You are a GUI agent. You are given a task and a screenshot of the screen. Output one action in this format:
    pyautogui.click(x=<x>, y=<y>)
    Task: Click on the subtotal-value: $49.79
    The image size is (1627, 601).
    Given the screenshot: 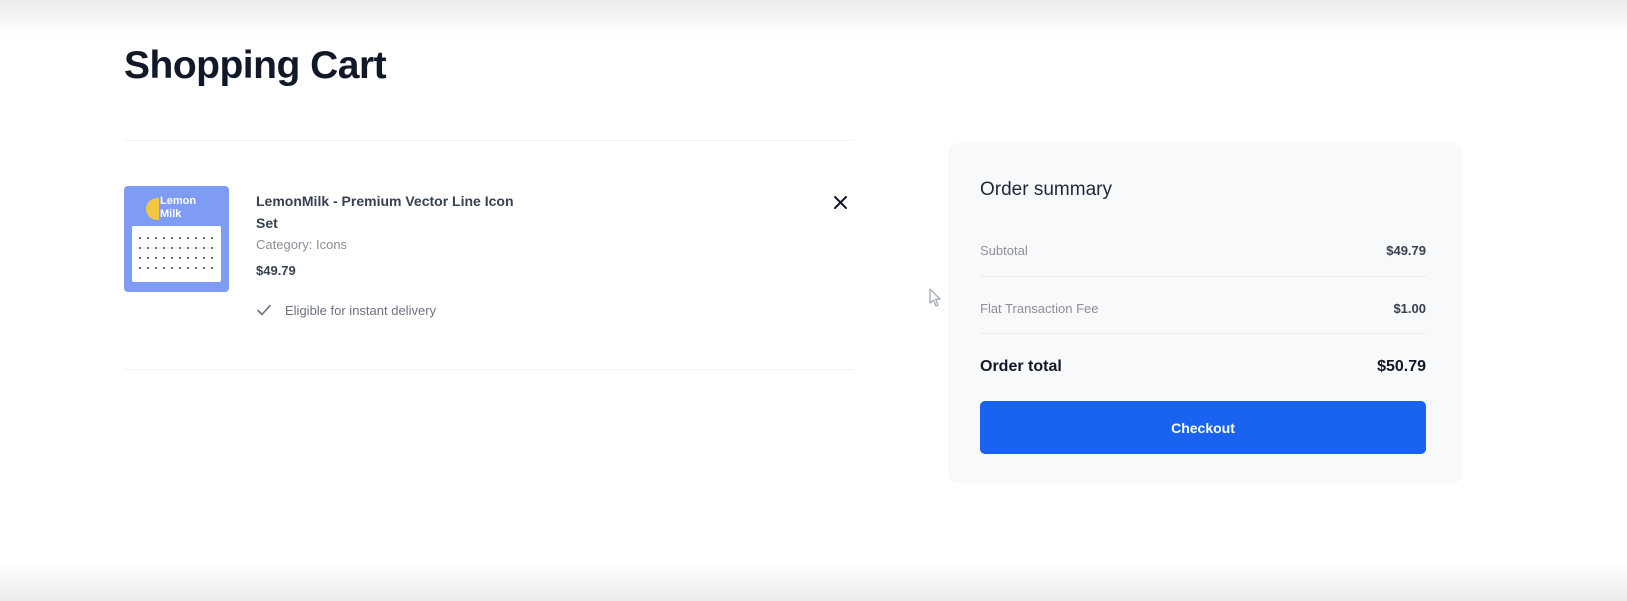 What is the action you would take?
    pyautogui.click(x=1406, y=250)
    